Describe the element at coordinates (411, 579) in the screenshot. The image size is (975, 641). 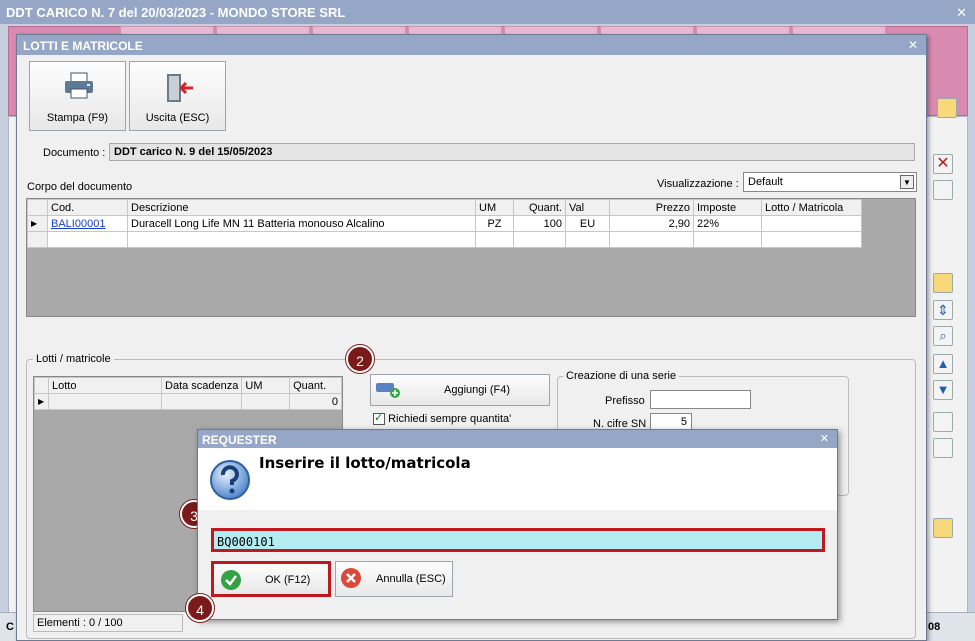
I see `annulla-button-label: Annulla (ESC)` at that location.